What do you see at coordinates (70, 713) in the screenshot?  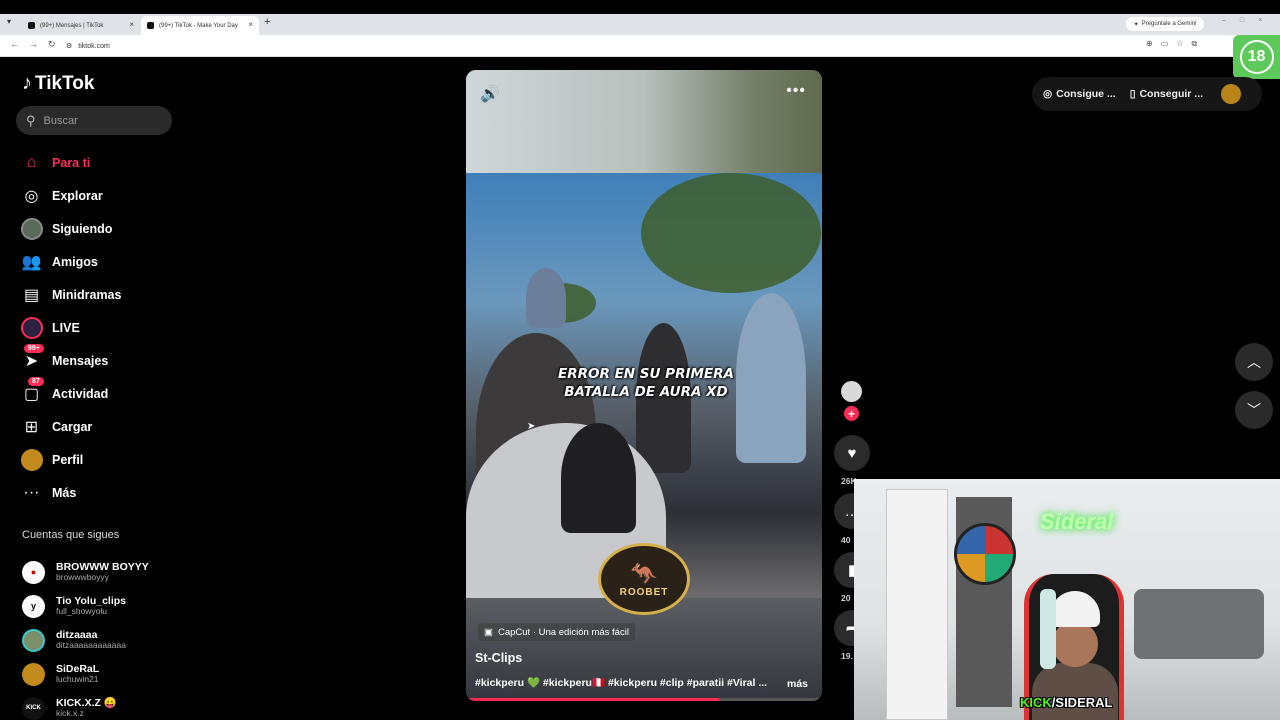 I see `account-handle: kick.x.z` at bounding box center [70, 713].